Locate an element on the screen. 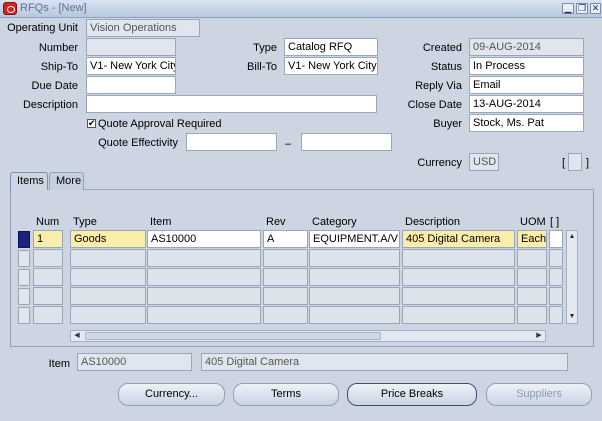  col-rev-header: Rev is located at coordinates (276, 222).